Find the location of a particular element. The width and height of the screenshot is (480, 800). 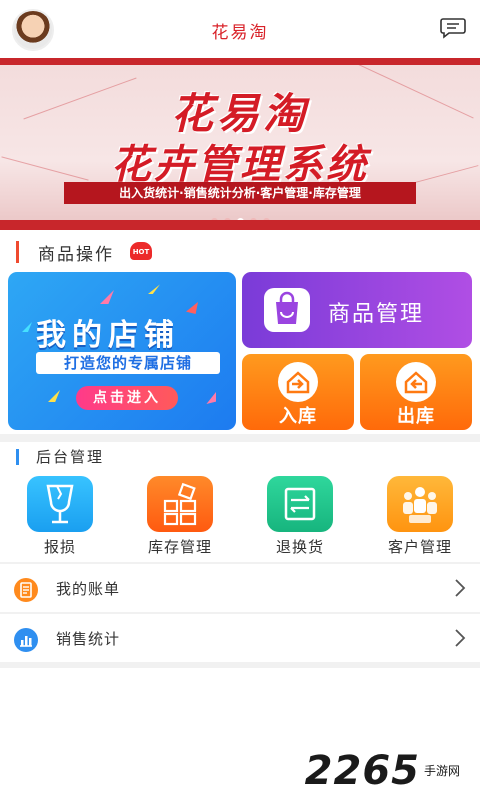

broken-glass-icon is located at coordinates (60, 504).